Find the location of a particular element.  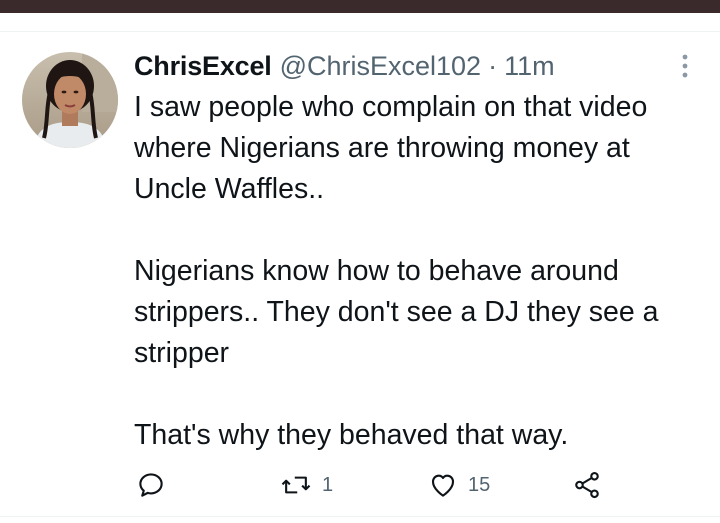

retweet-count: 1 is located at coordinates (328, 484).